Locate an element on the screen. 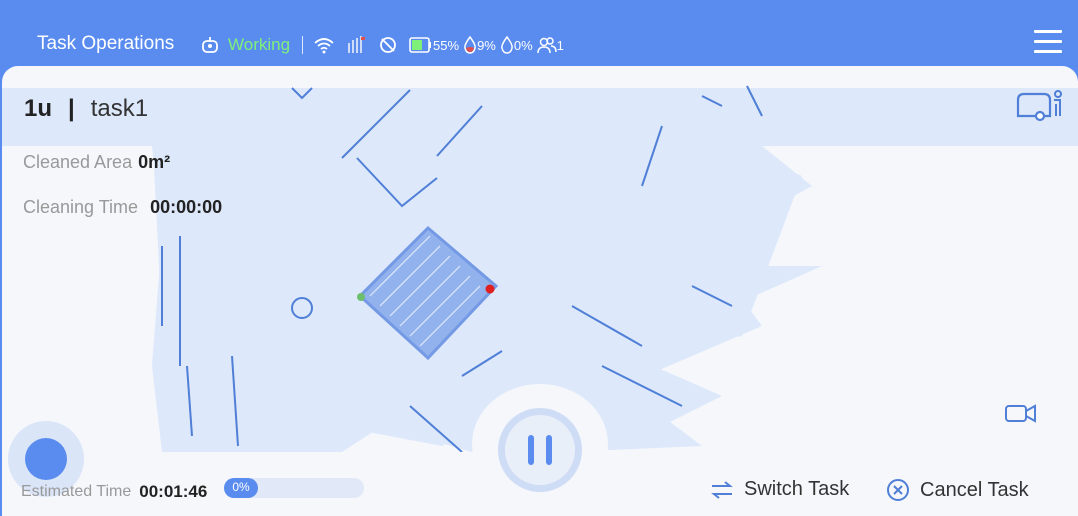 This screenshot has height=516, width=1078. page-title: Task Operations is located at coordinates (106, 43).